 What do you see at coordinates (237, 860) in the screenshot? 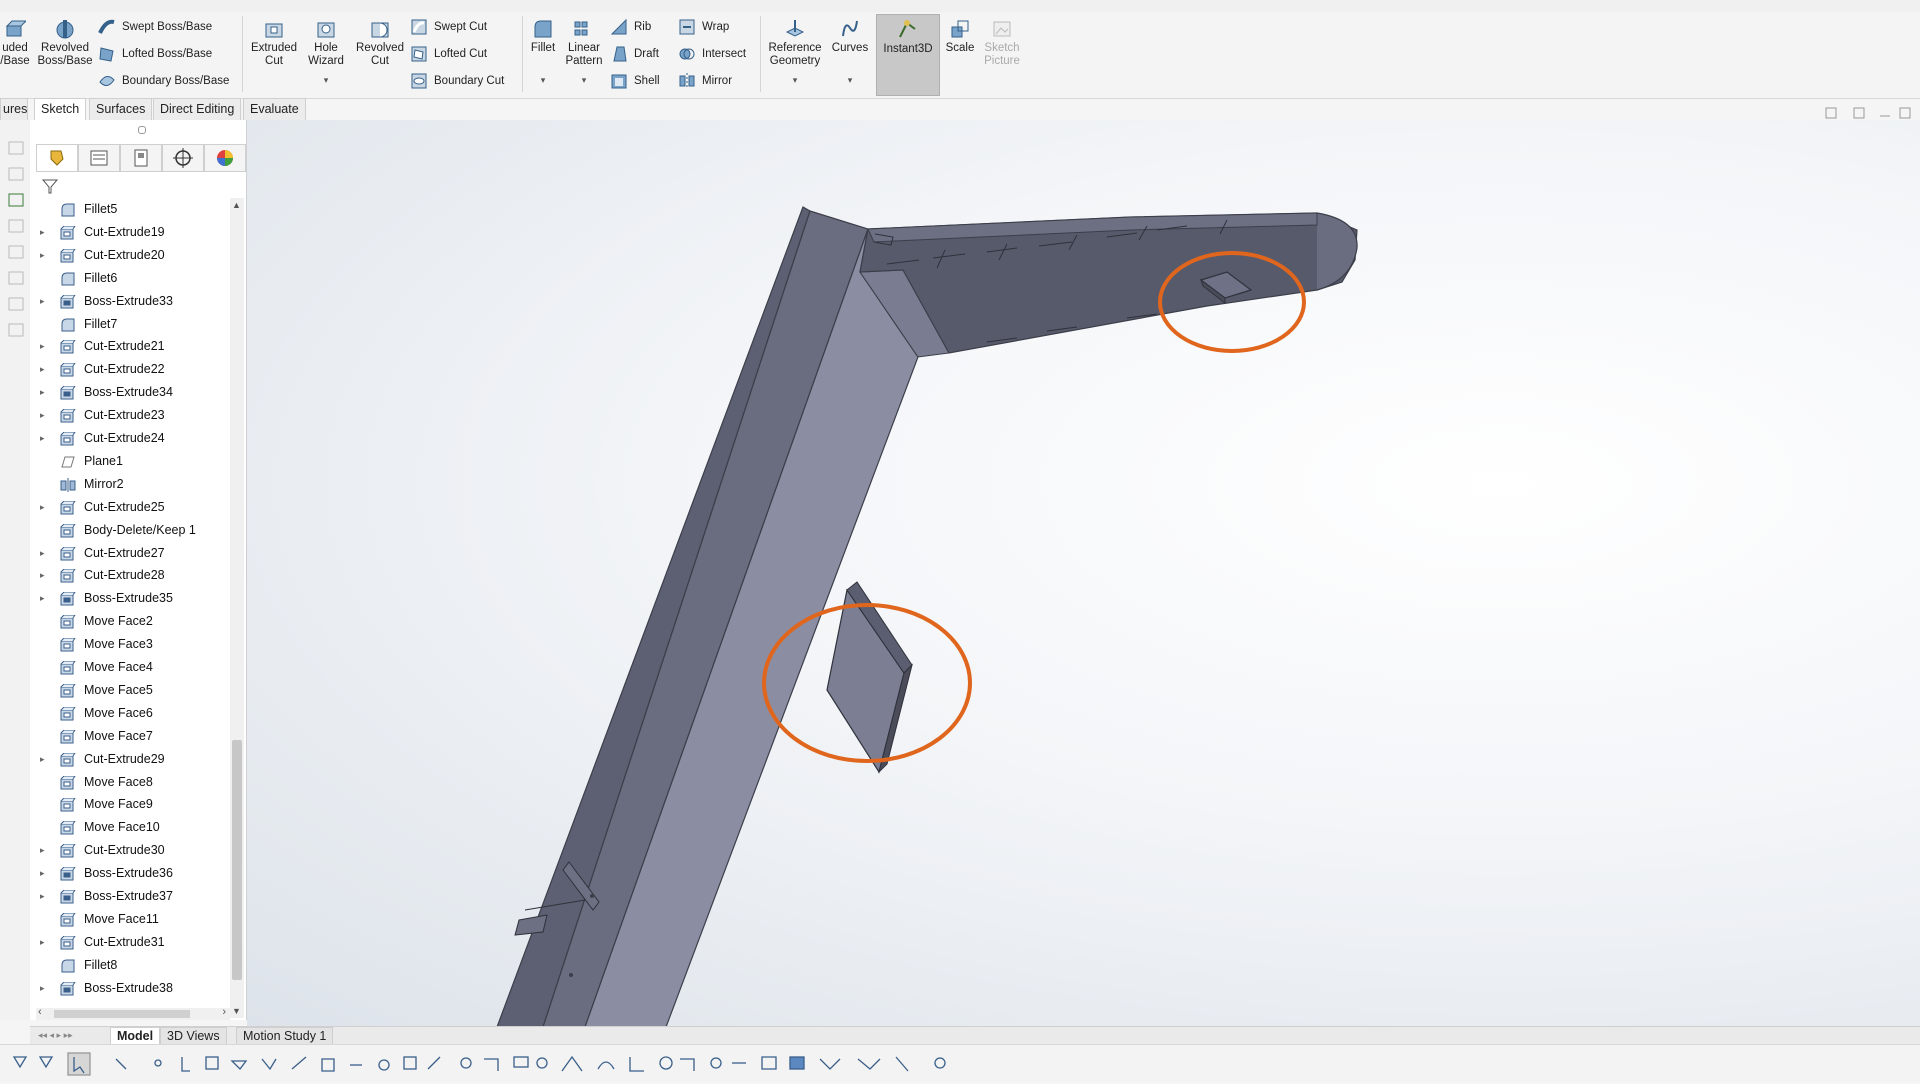
I see `tree-scroll-thumb` at bounding box center [237, 860].